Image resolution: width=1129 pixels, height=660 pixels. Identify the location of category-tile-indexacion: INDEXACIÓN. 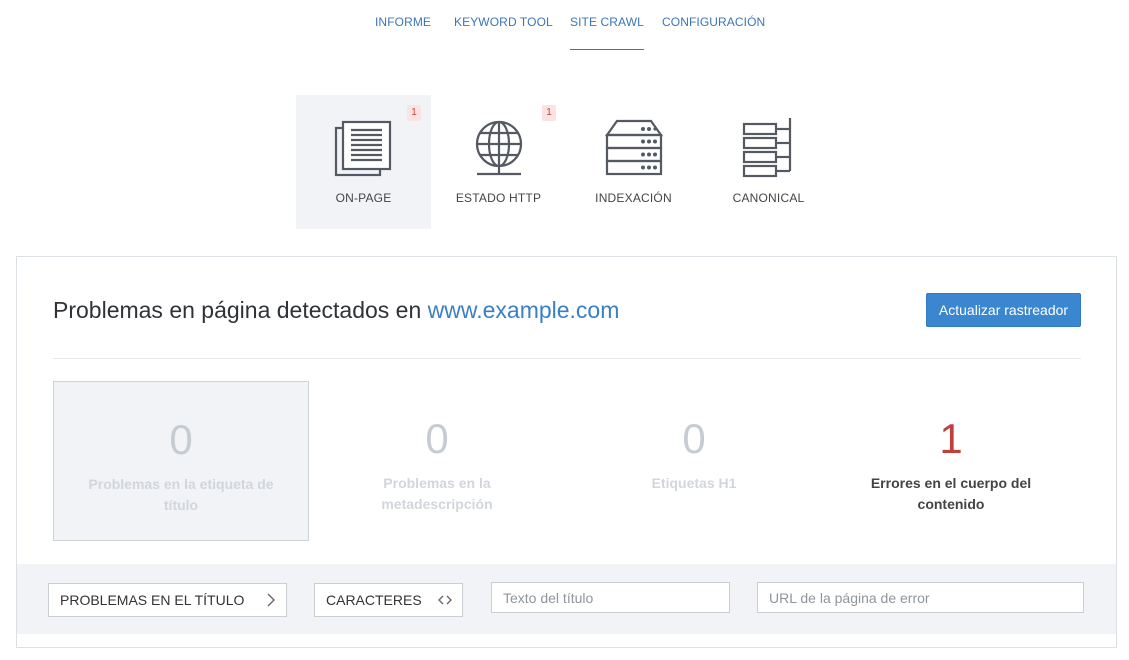
(633, 162).